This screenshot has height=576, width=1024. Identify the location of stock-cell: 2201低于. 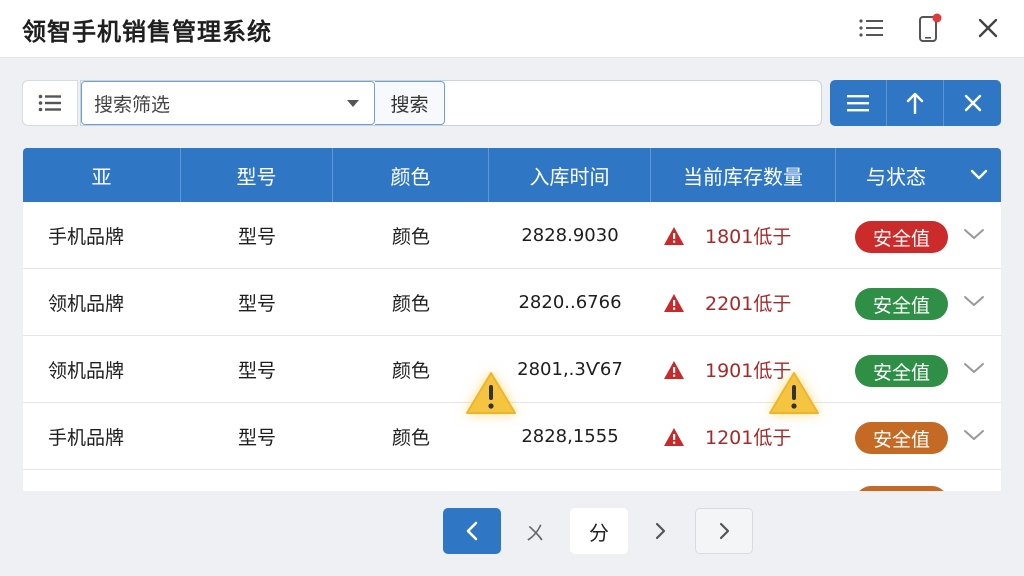
(748, 302).